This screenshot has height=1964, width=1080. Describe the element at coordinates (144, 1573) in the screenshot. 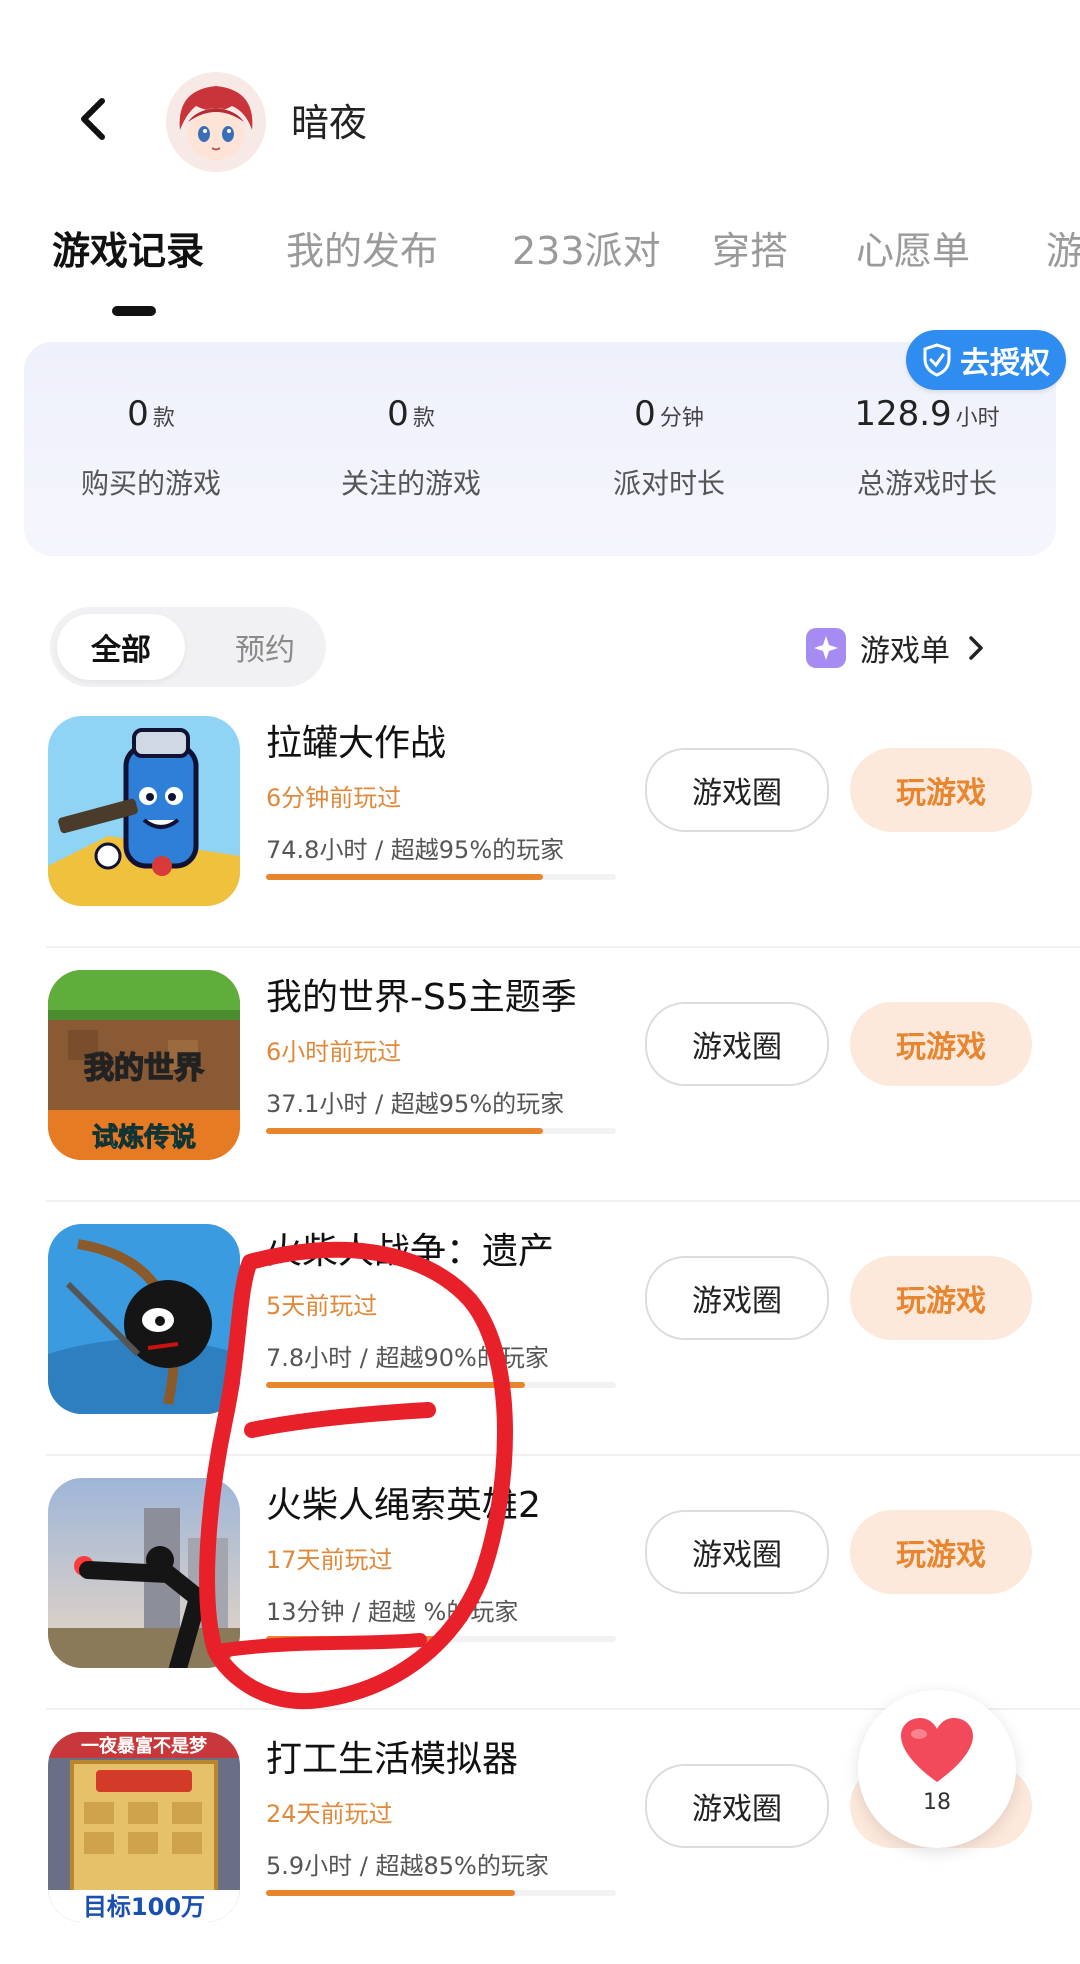

I see `game-icon-stickman-rope-hero` at that location.